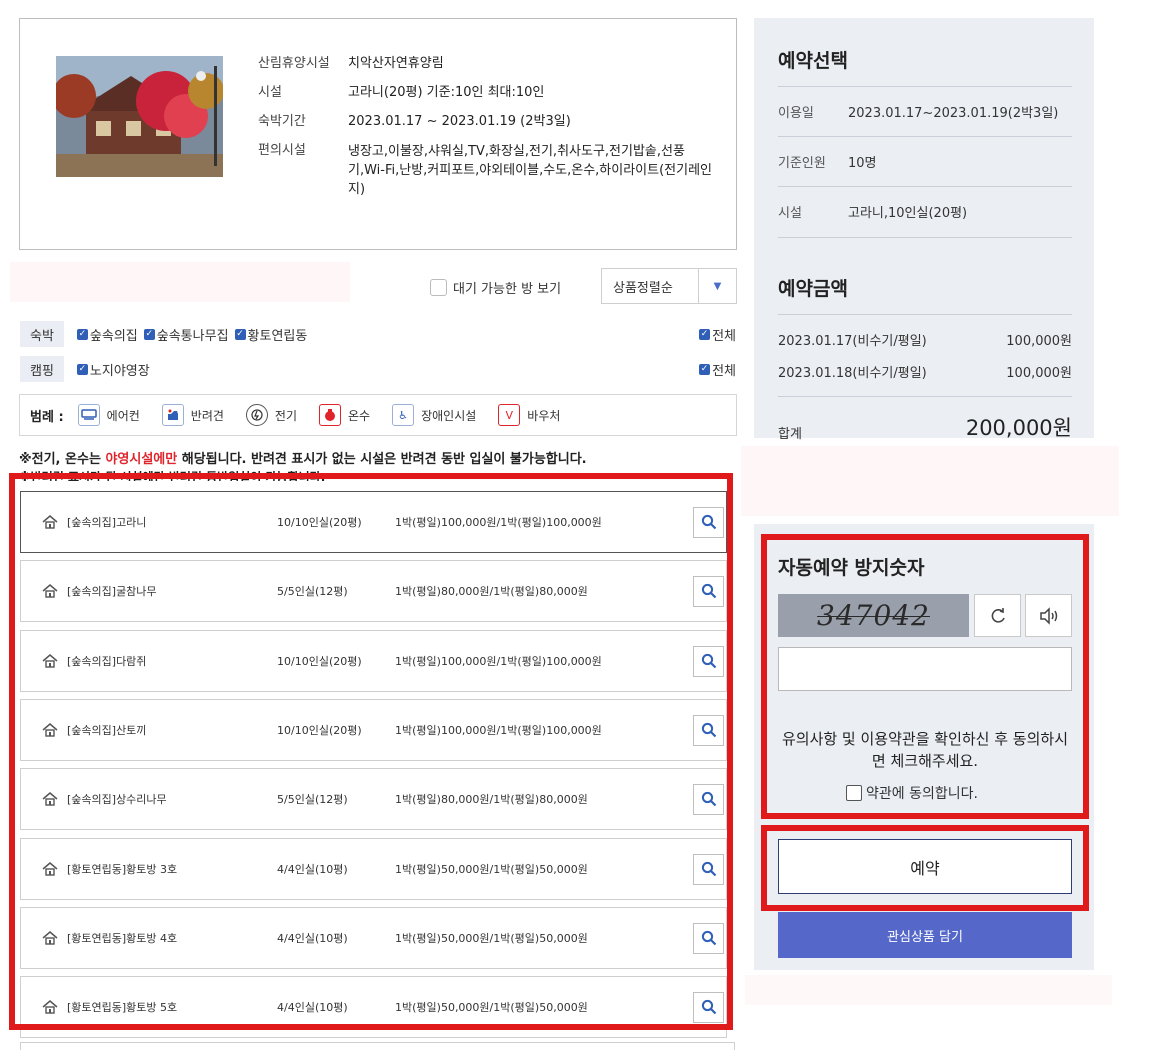  Describe the element at coordinates (277, 336) in the screenshot. I see `filter-label: 황토연립동` at that location.